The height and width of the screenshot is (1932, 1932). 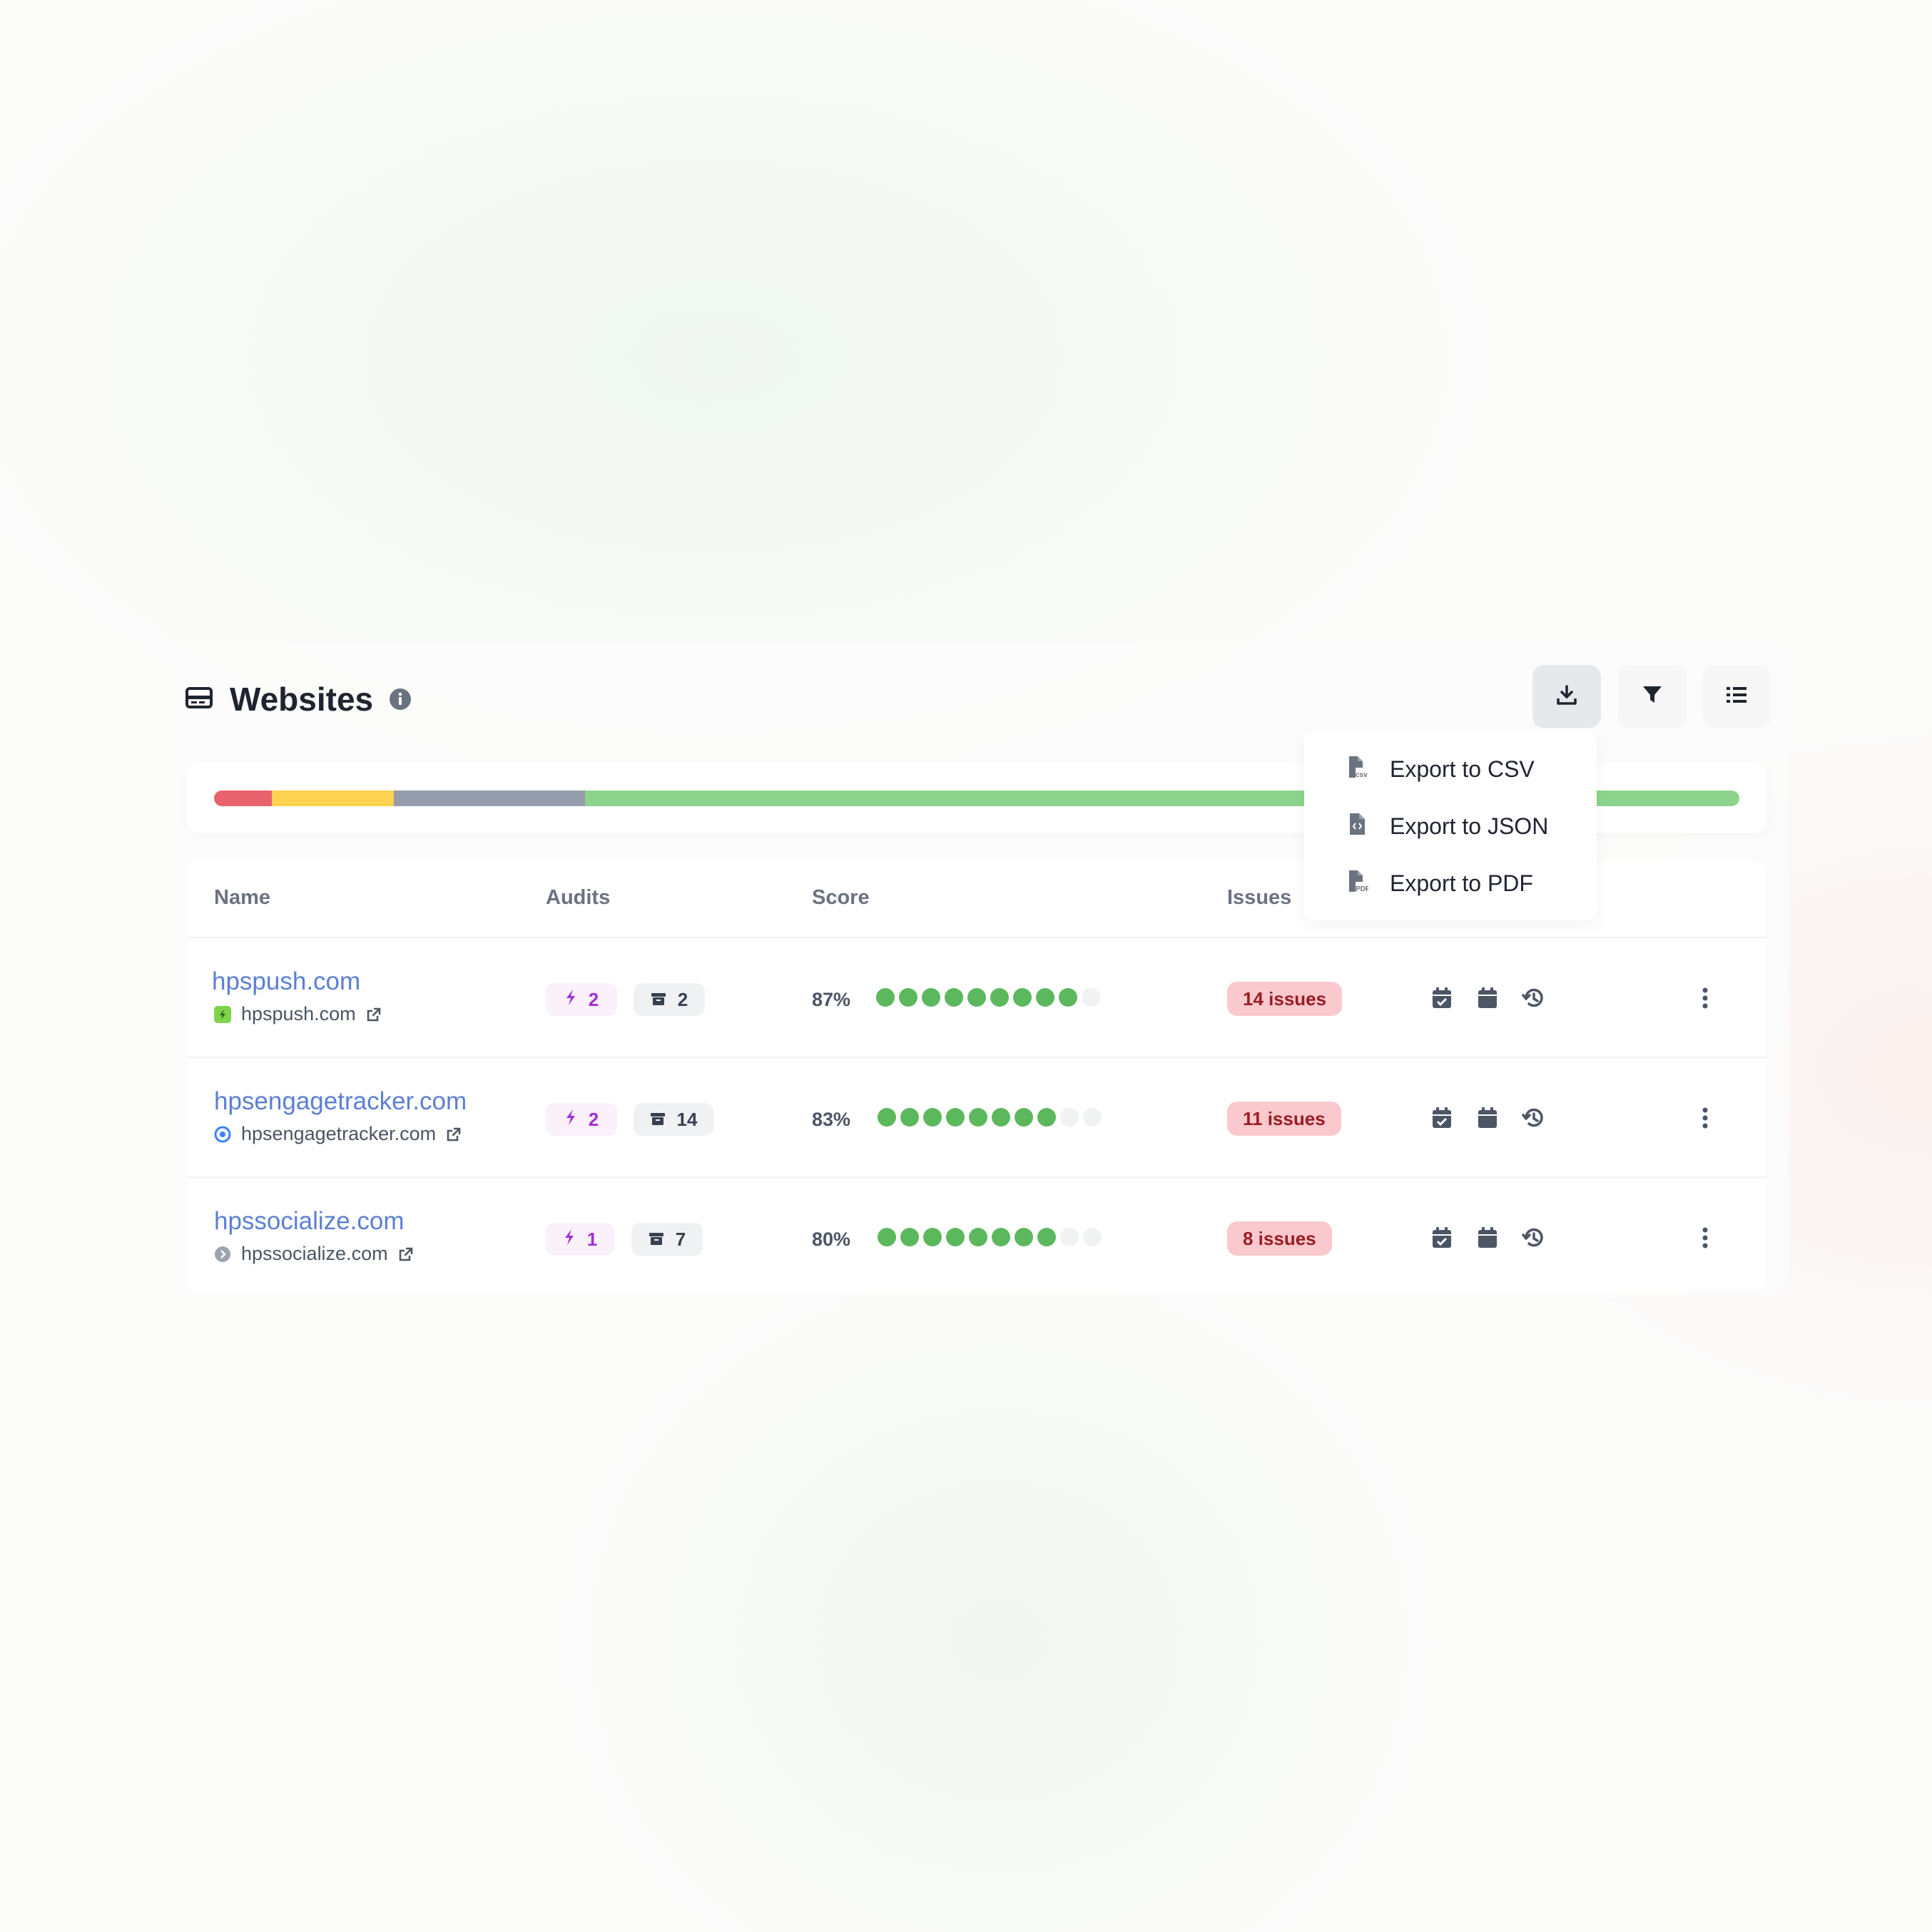 What do you see at coordinates (222, 1134) in the screenshot?
I see `blue-circle-favicon` at bounding box center [222, 1134].